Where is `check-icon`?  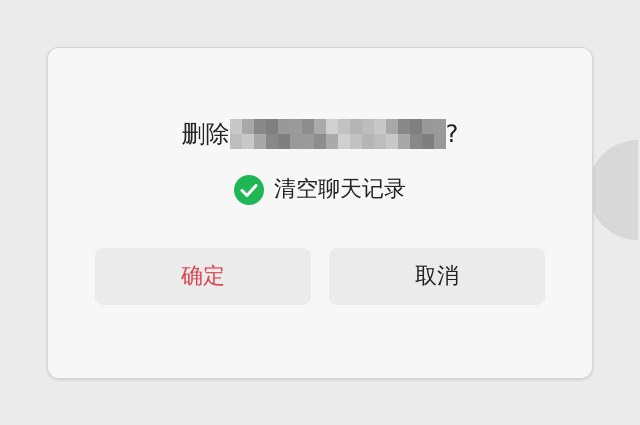 check-icon is located at coordinates (249, 189).